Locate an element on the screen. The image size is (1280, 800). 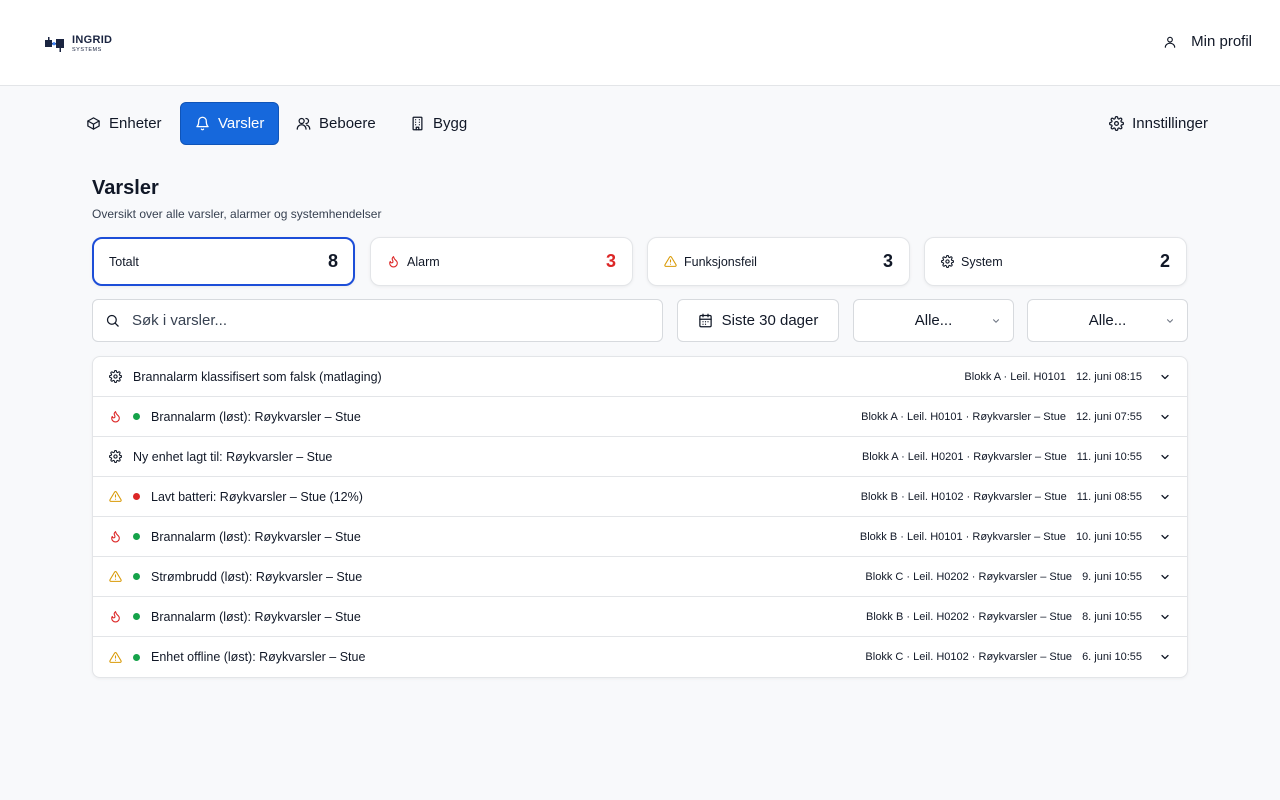
ingrid-logo-icon is located at coordinates (54, 44).